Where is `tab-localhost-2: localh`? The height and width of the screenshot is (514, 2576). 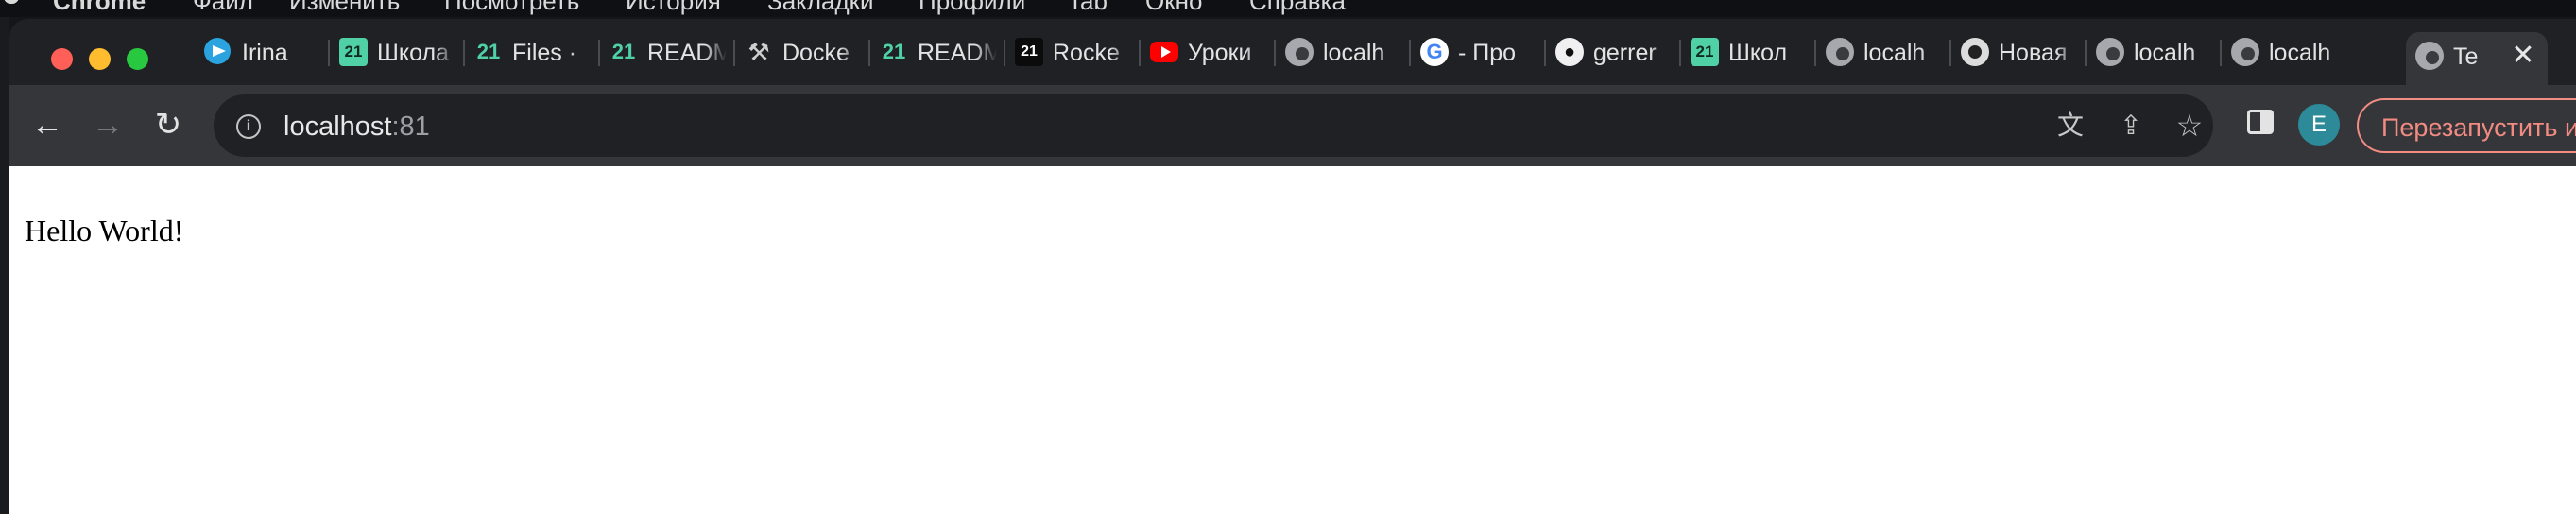 tab-localhost-2: localh is located at coordinates (1883, 50).